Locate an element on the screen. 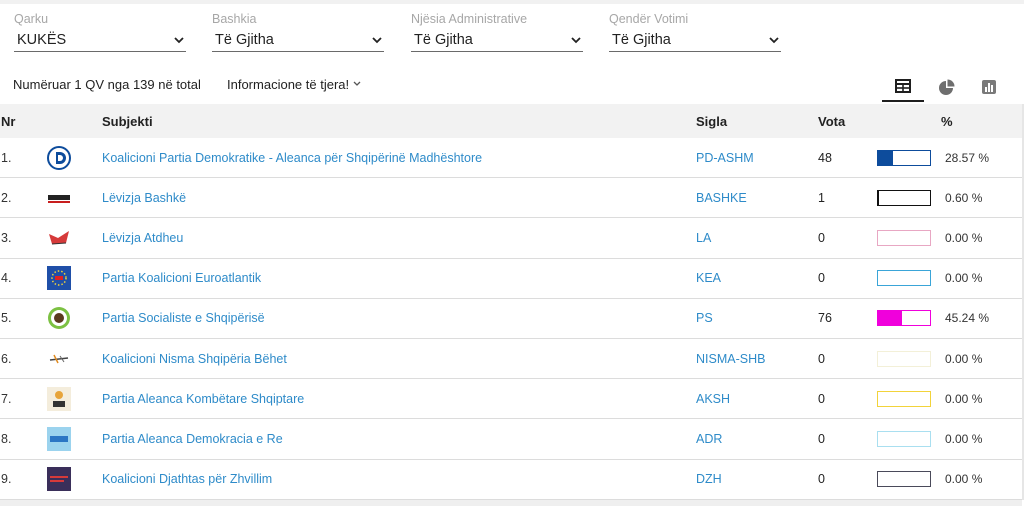 The width and height of the screenshot is (1024, 506). table-view-button is located at coordinates (903, 87).